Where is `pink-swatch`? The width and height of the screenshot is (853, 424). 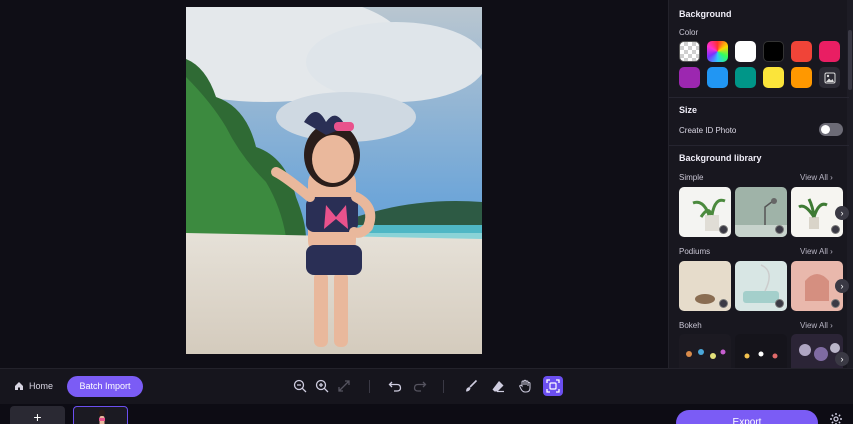 pink-swatch is located at coordinates (829, 51).